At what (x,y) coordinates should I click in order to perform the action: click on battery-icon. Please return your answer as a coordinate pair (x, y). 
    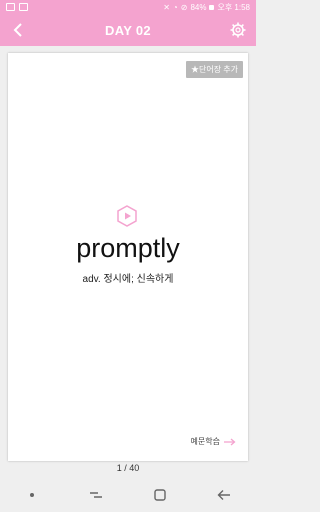
    Looking at the image, I should click on (212, 7).